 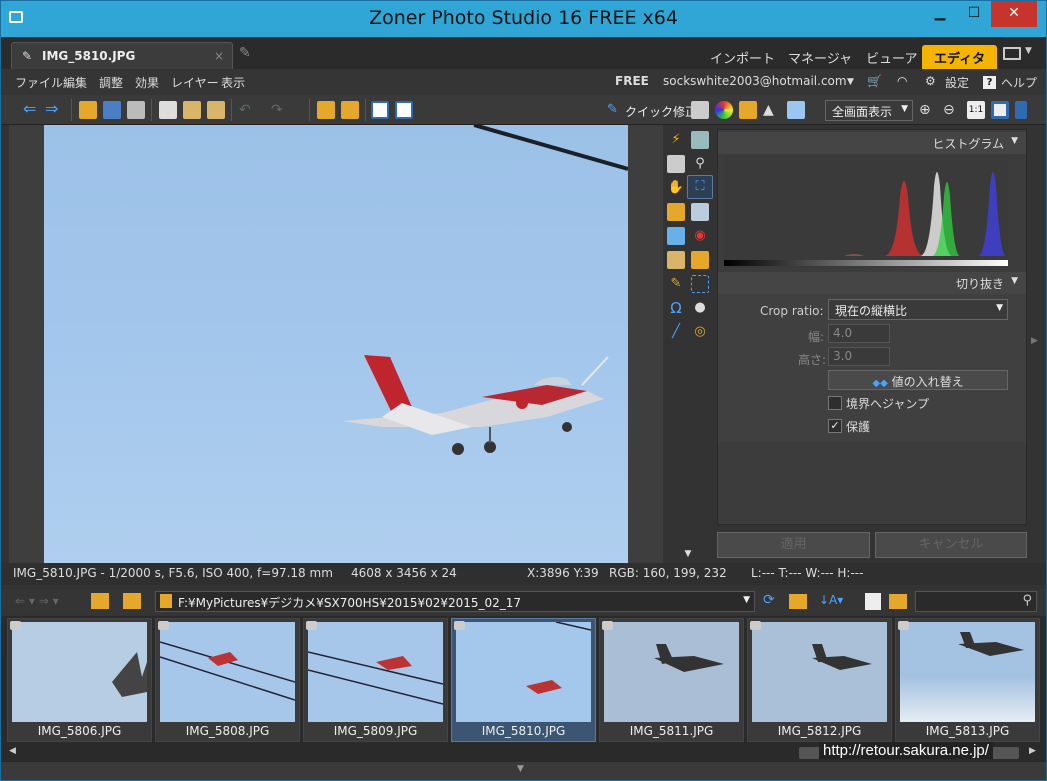 What do you see at coordinates (1032, 751) in the screenshot?
I see `scroll-right-icon: ▶` at bounding box center [1032, 751].